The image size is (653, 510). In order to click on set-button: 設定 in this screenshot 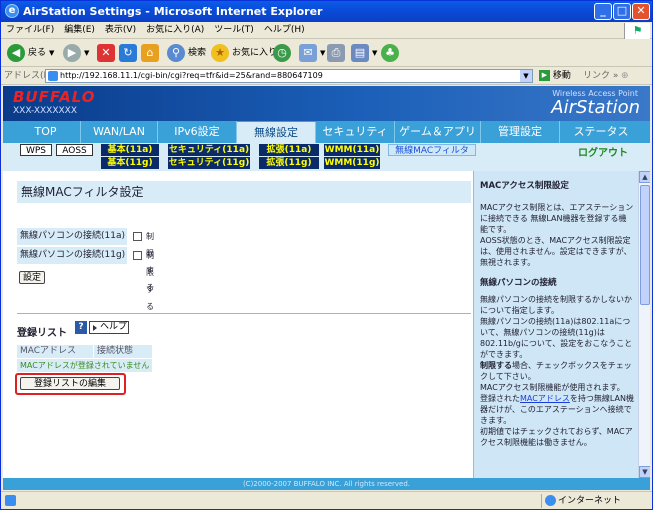, I will do `click(32, 277)`.